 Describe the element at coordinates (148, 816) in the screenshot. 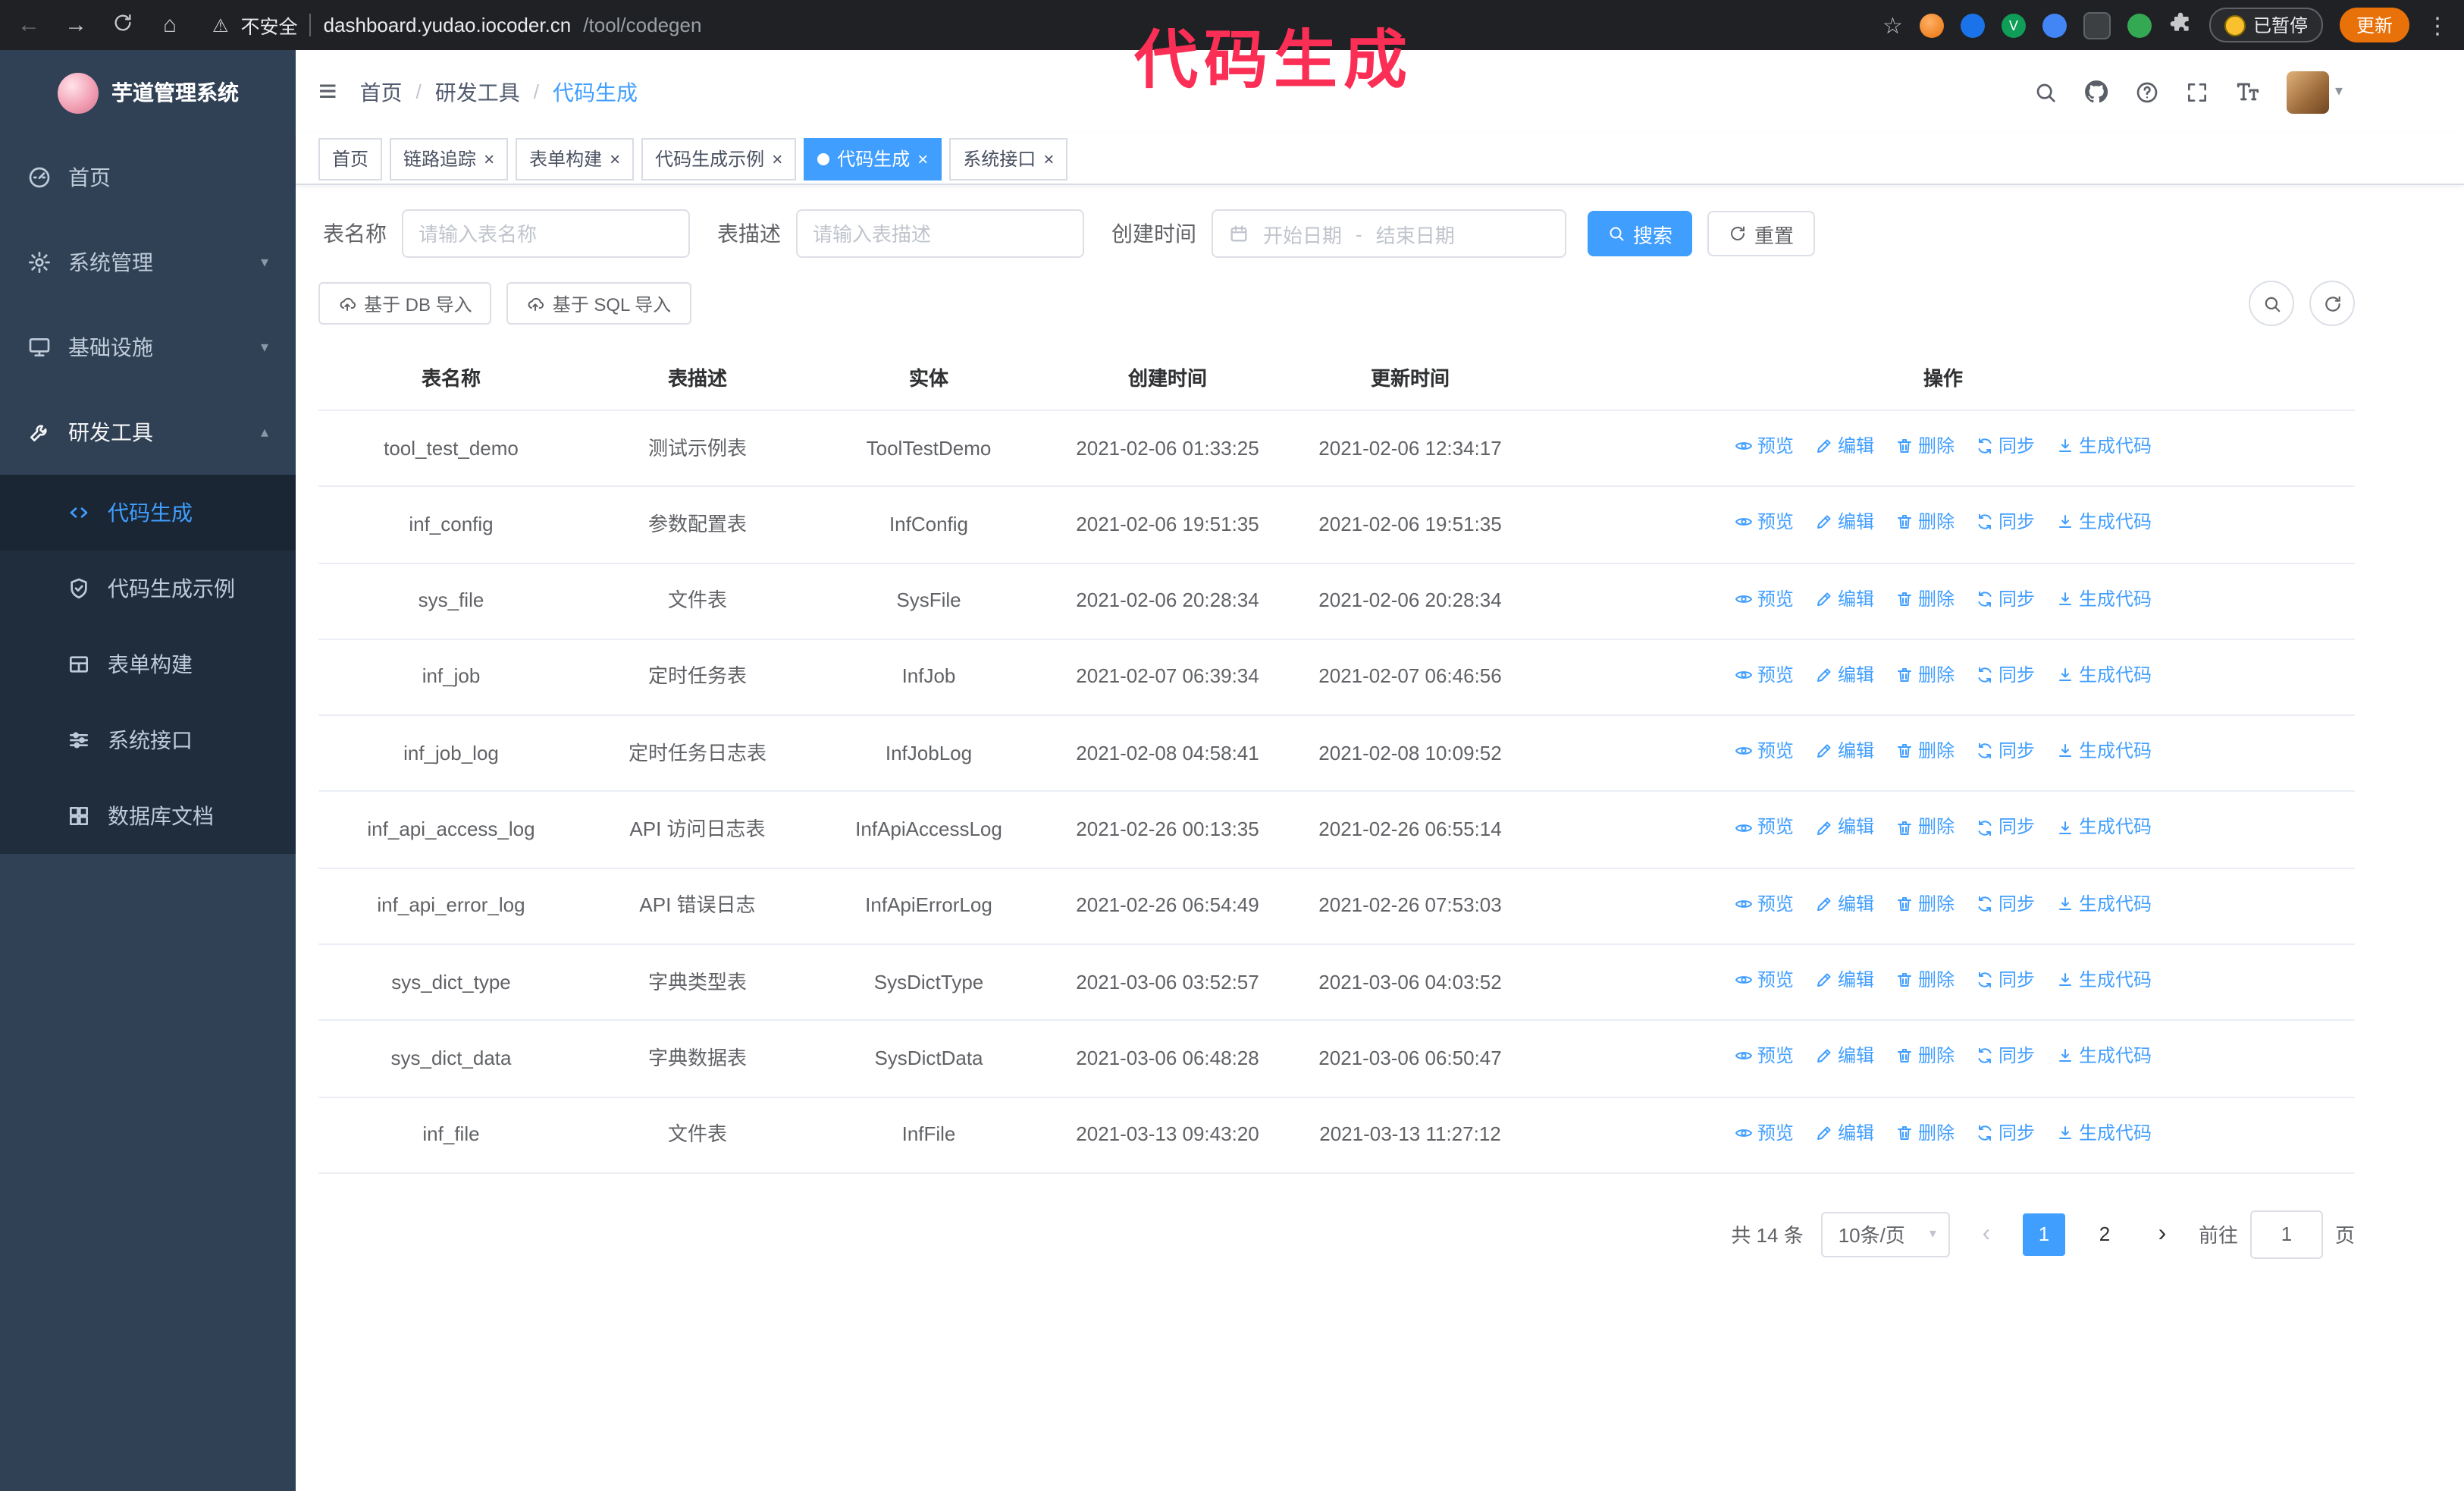

I see `sidebar-subitem-db-docs: 数据库文档` at that location.